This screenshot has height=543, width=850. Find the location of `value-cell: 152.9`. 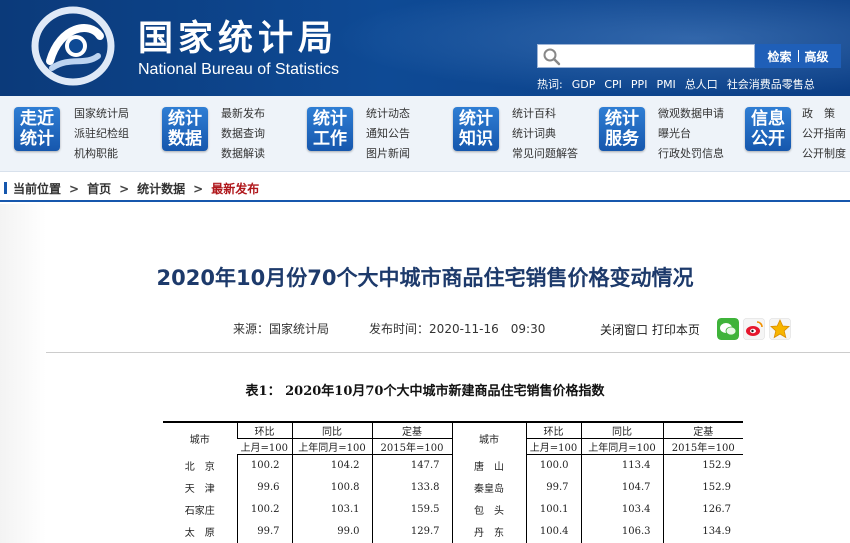

value-cell: 152.9 is located at coordinates (702, 465).